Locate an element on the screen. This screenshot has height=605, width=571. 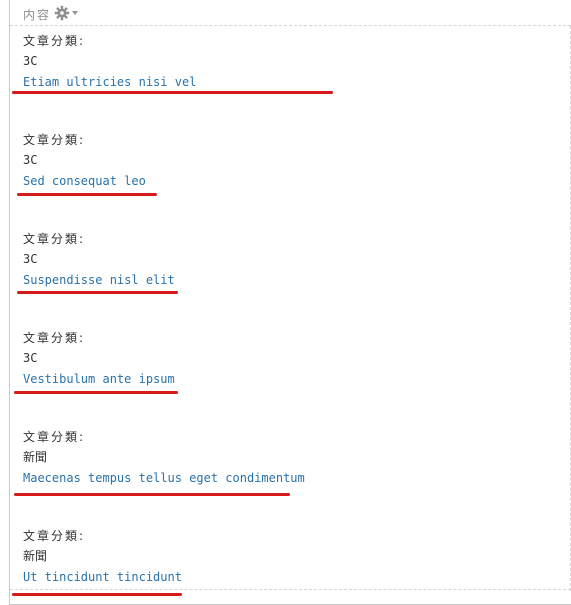
article-title-link: Vestibulum ante ipsum is located at coordinates (99, 379).